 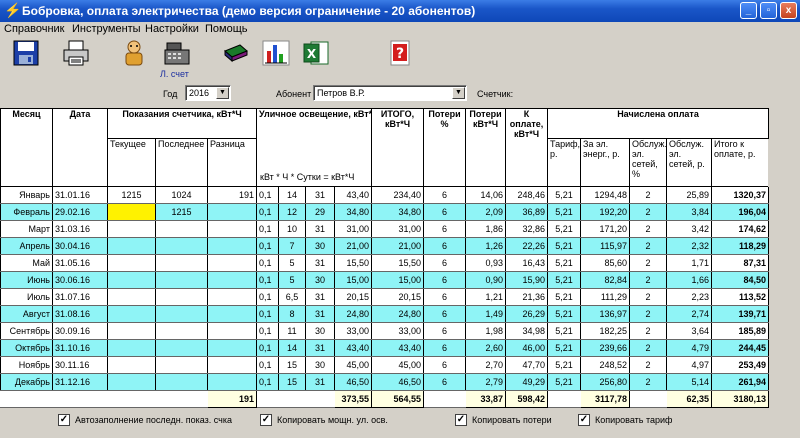 What do you see at coordinates (398, 314) in the screenshot?
I see `grid-cell: 24,80` at bounding box center [398, 314].